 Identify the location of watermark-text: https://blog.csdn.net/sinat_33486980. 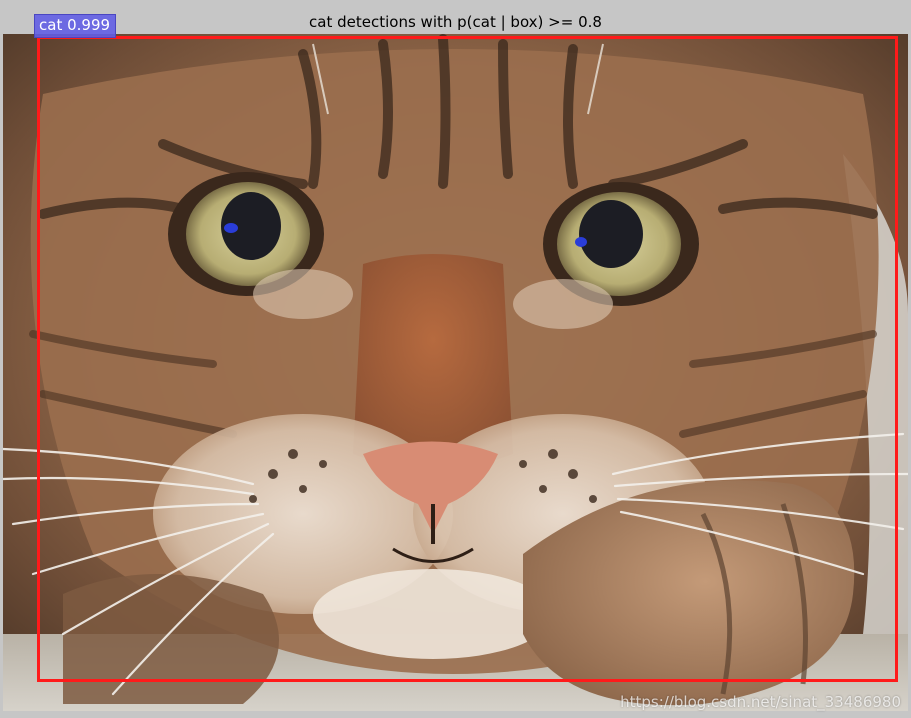
(760, 702).